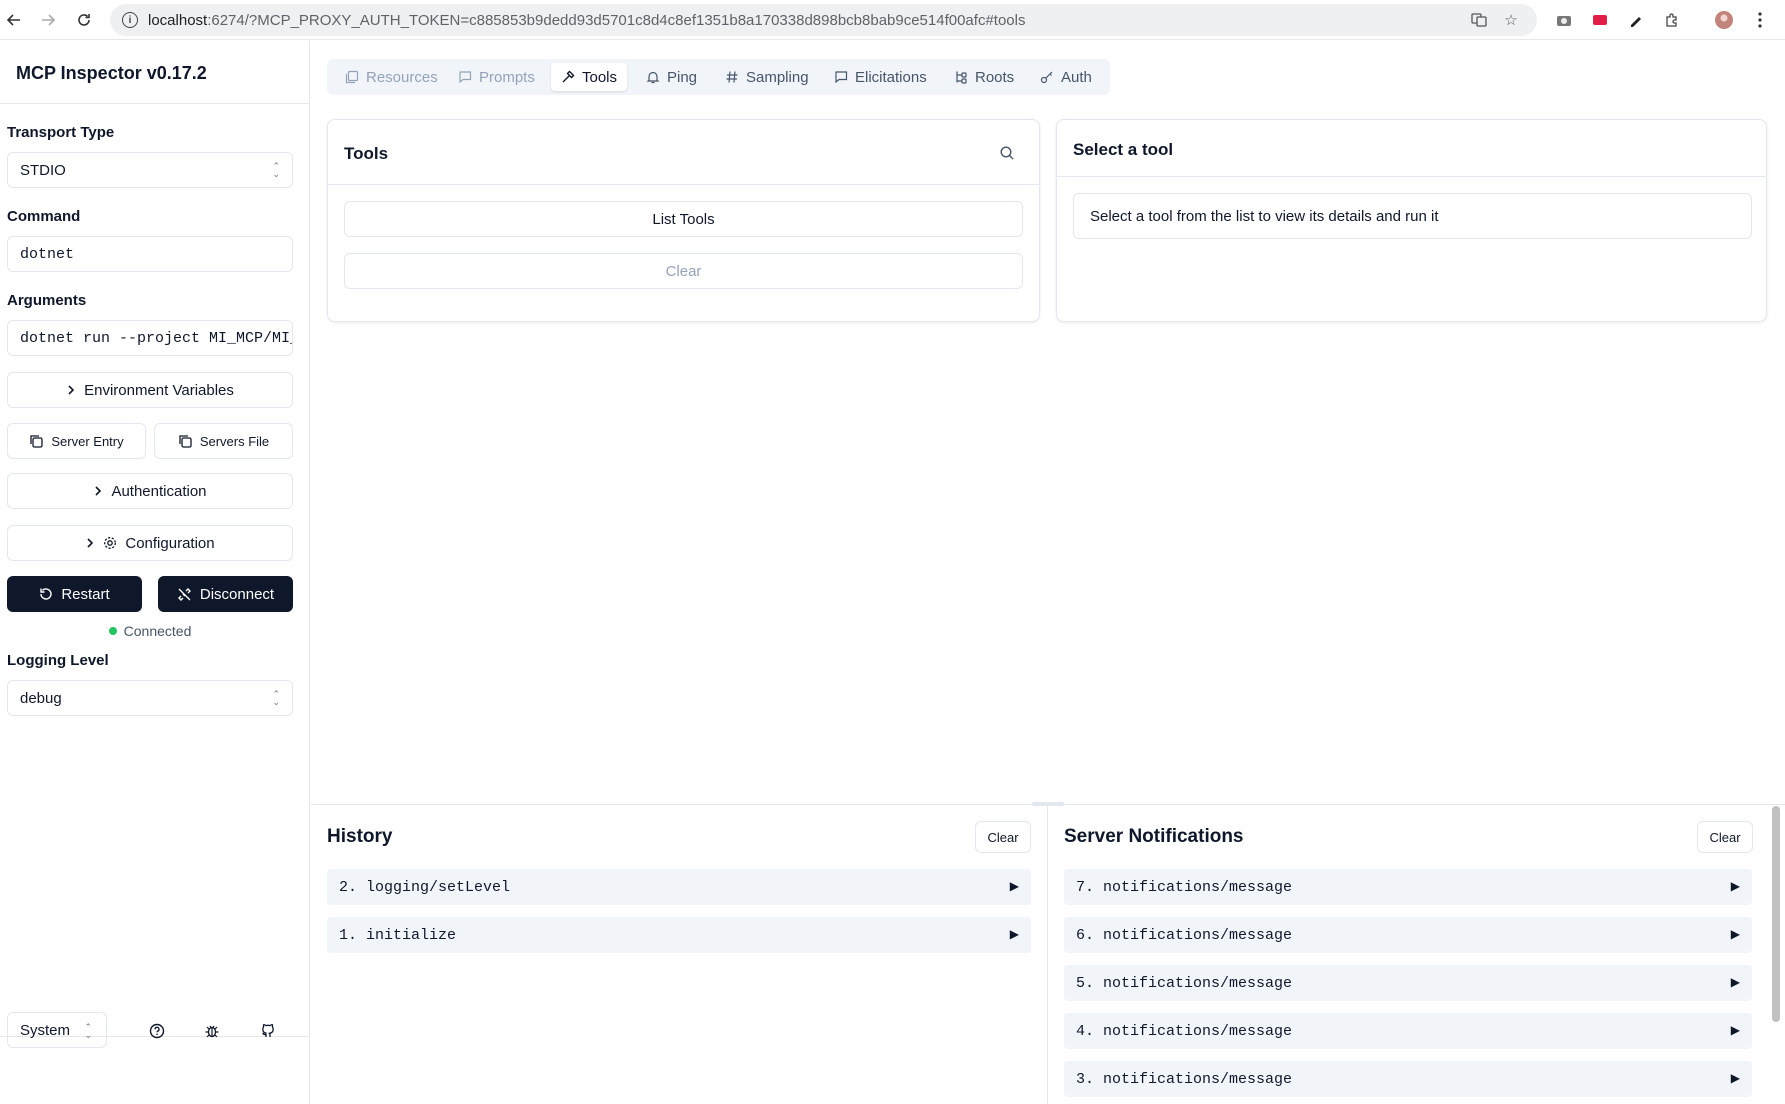 The width and height of the screenshot is (1785, 1104). I want to click on history-clear-label: Clear, so click(1003, 837).